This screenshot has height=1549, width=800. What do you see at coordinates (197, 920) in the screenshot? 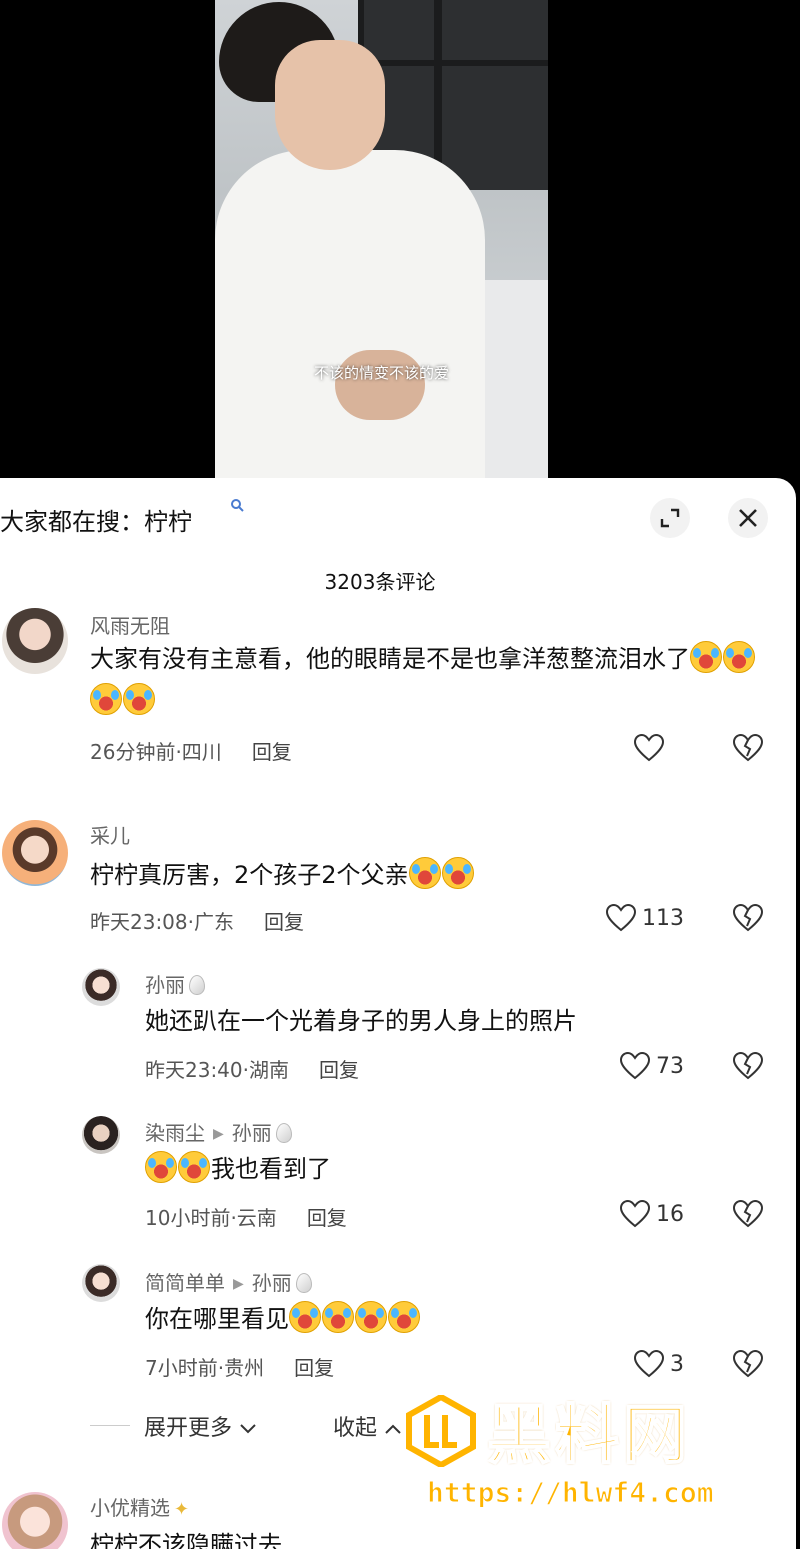
I see `comment-meta: 昨天23:08·广东 回复` at bounding box center [197, 920].